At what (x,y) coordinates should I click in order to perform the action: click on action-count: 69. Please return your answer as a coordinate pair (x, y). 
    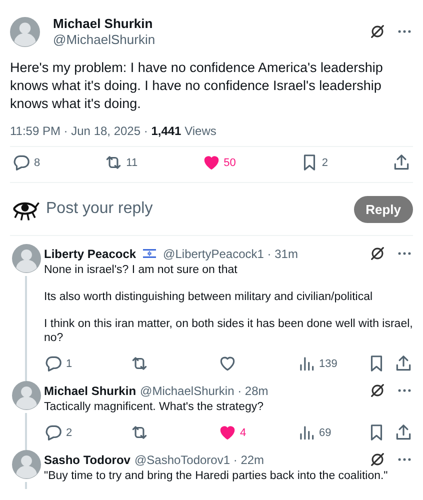
    Looking at the image, I should click on (325, 432).